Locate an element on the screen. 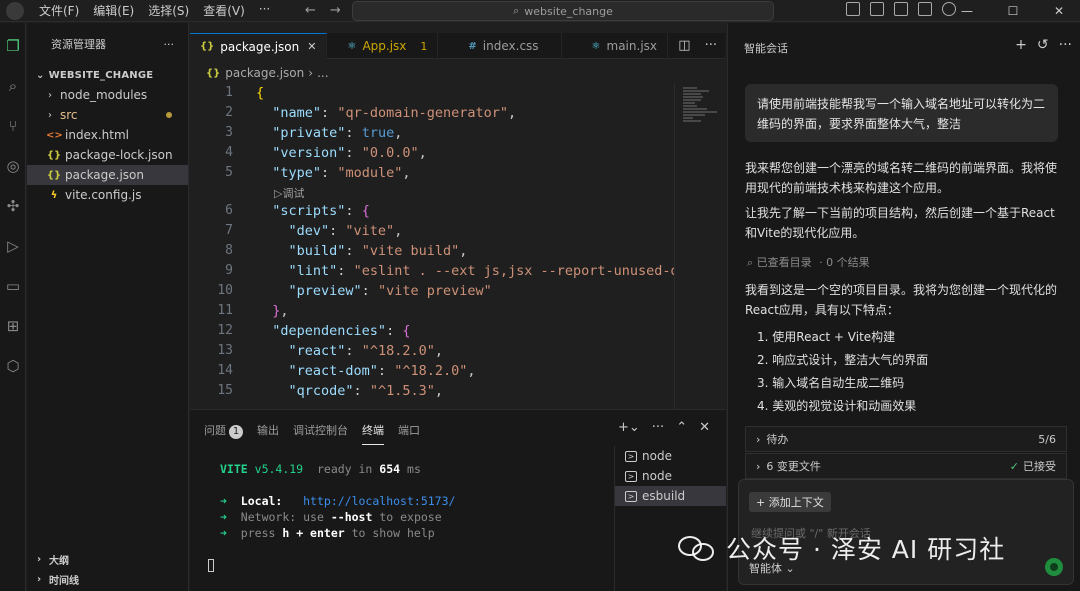 This screenshot has width=1080, height=591. tab-main-jsx: ⚛ main.jsx is located at coordinates (615, 46).